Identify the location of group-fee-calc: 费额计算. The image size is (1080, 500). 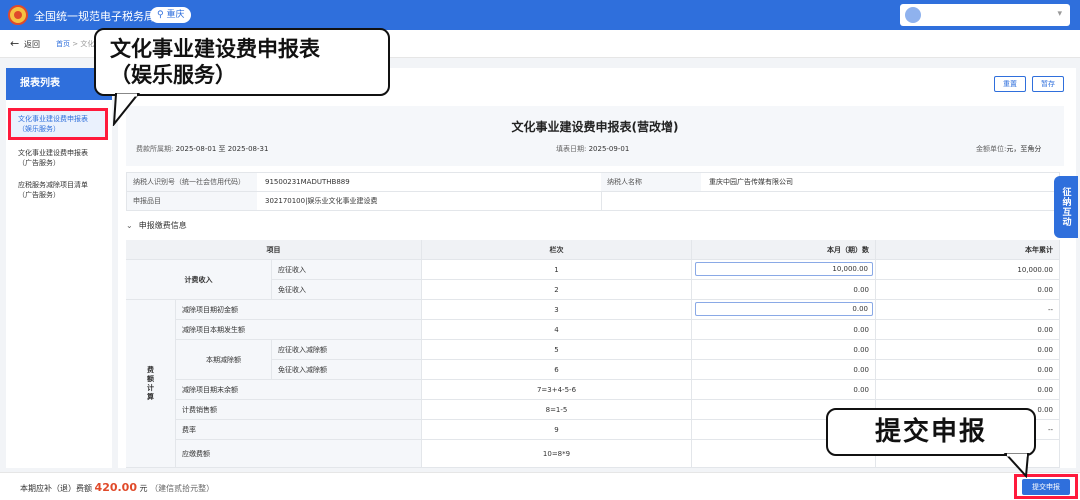
(151, 384).